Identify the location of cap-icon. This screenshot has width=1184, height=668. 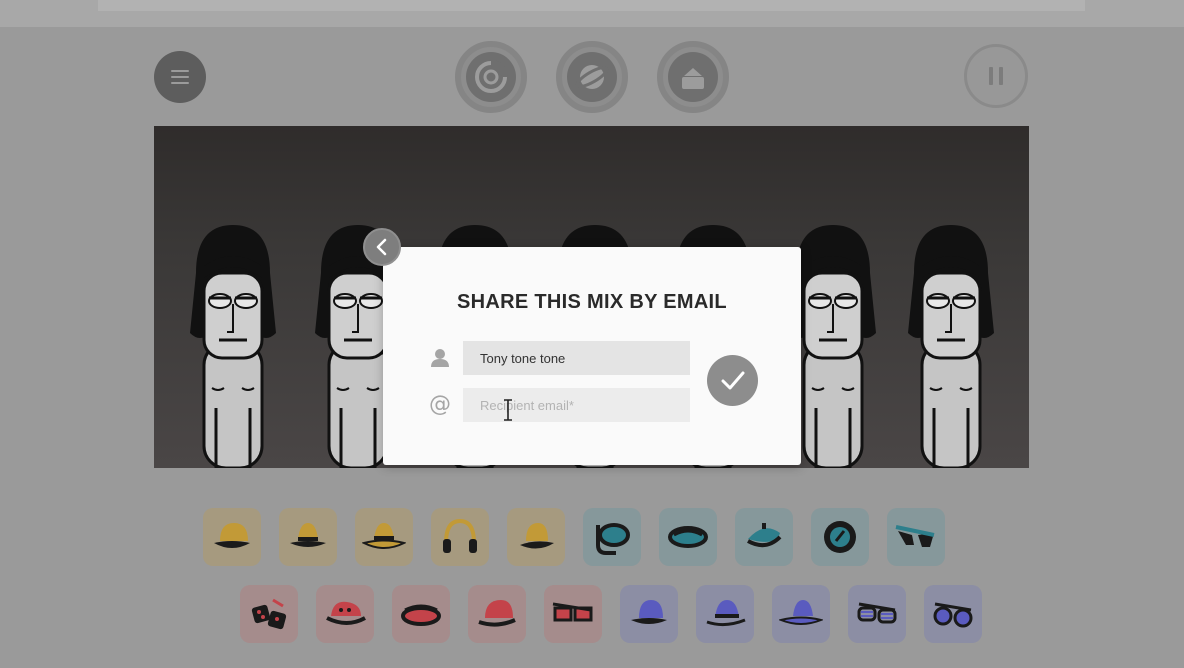
(346, 613).